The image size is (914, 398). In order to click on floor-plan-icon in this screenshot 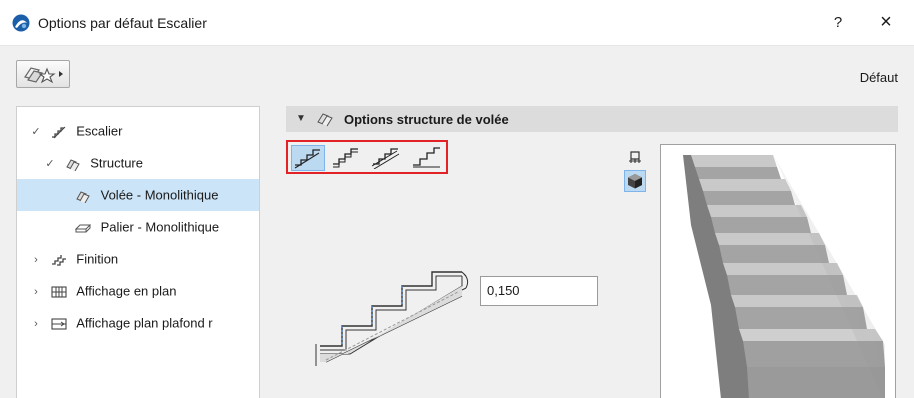, I will do `click(59, 292)`.